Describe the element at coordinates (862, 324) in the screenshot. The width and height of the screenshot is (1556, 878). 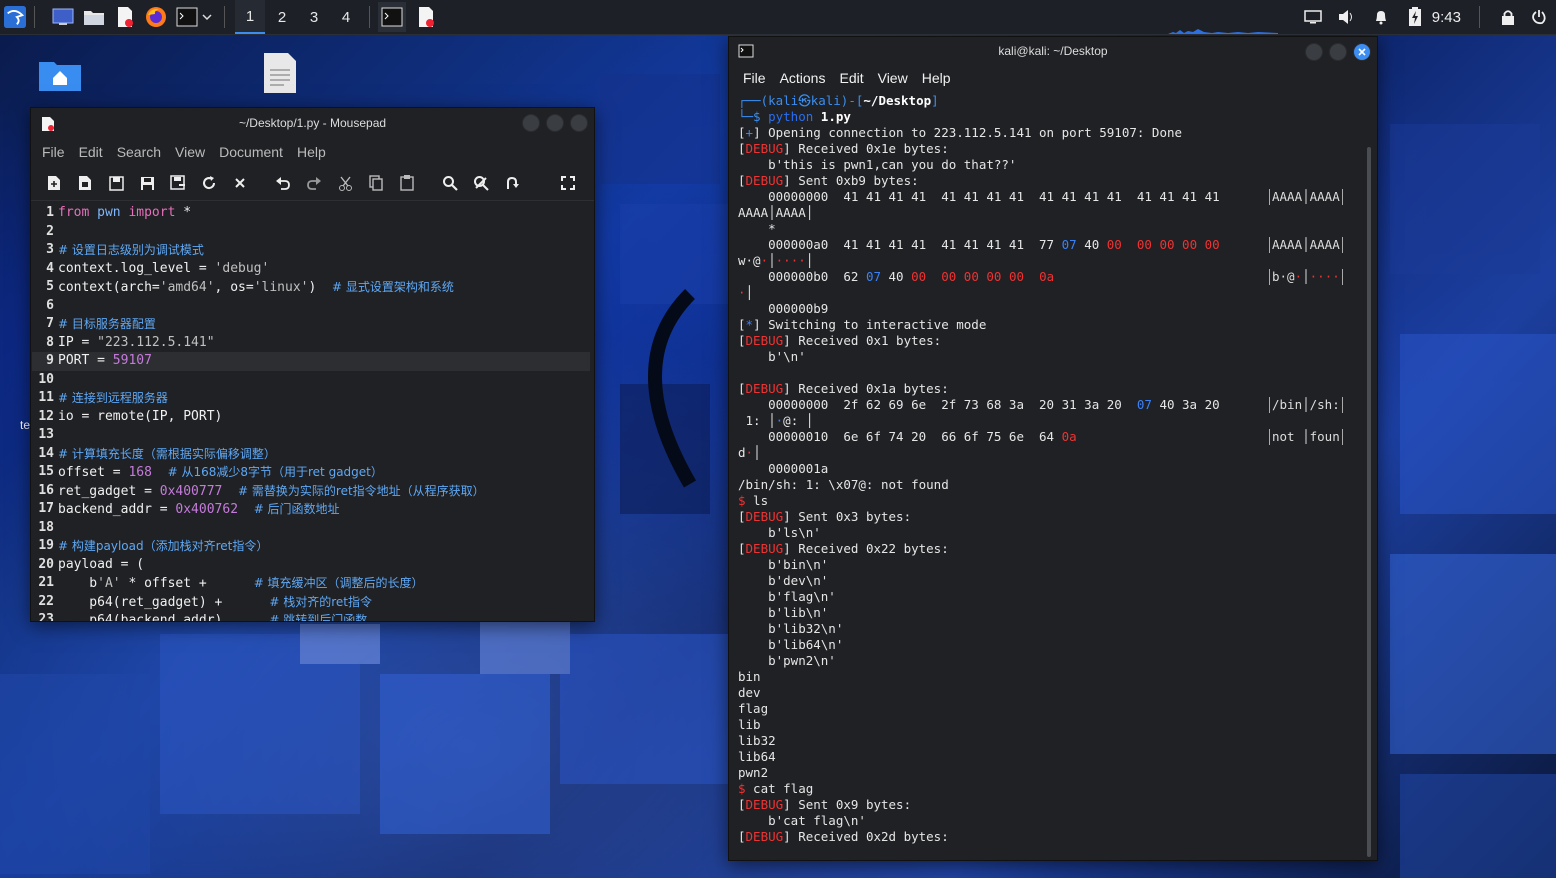
I see `terminal-line: [*] Switching to interactive mode` at that location.